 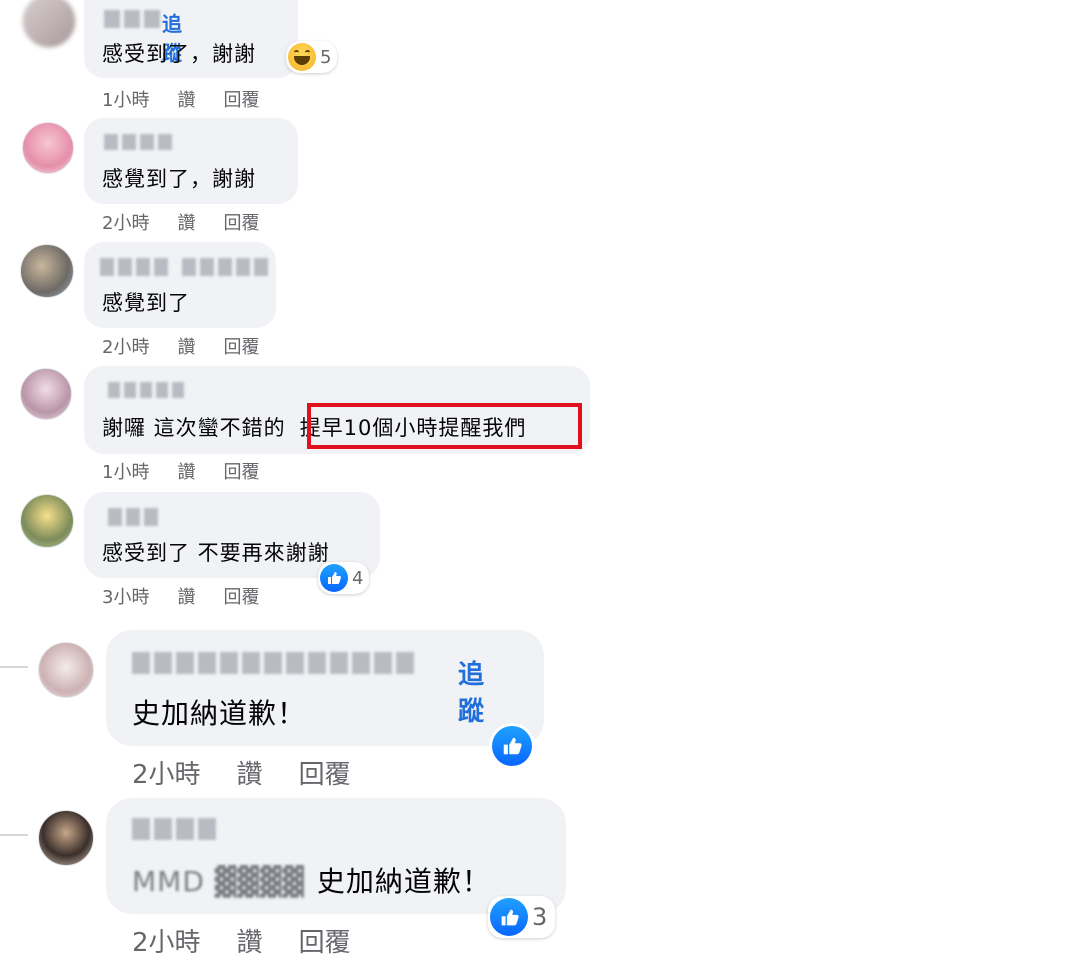 I want to click on reaction-summary: 5, so click(x=312, y=57).